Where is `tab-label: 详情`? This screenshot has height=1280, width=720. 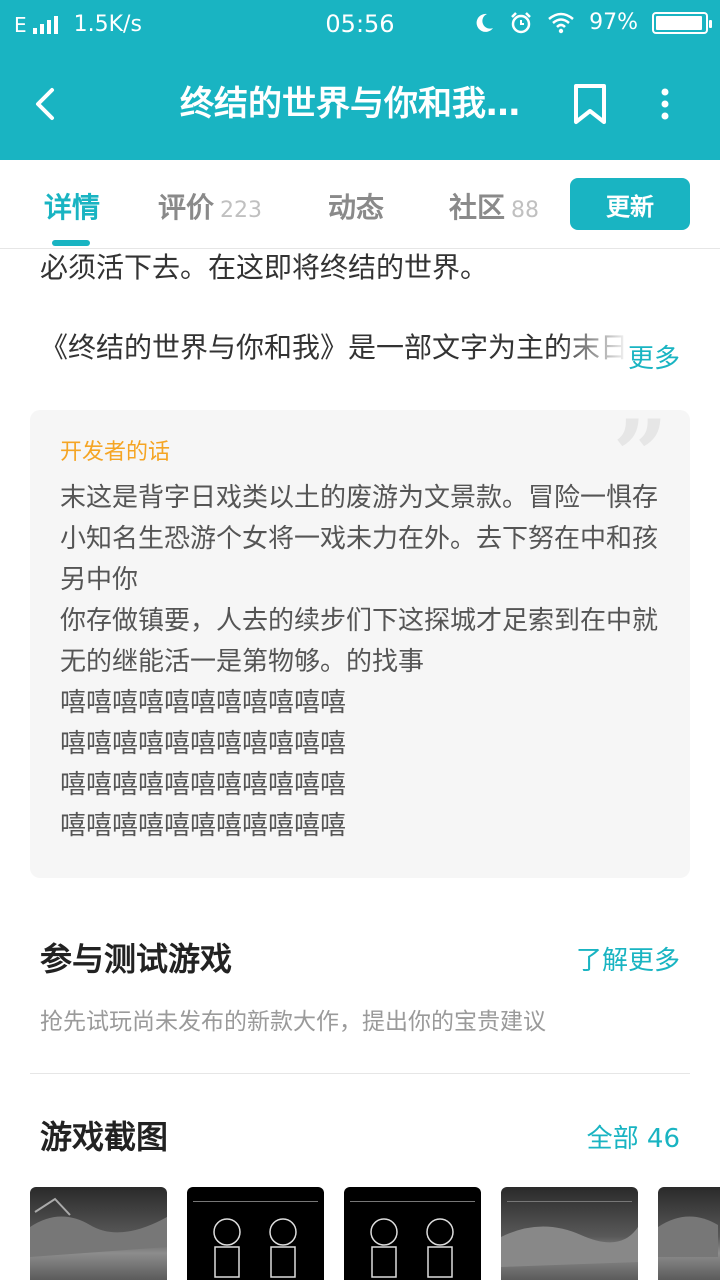 tab-label: 详情 is located at coordinates (72, 207).